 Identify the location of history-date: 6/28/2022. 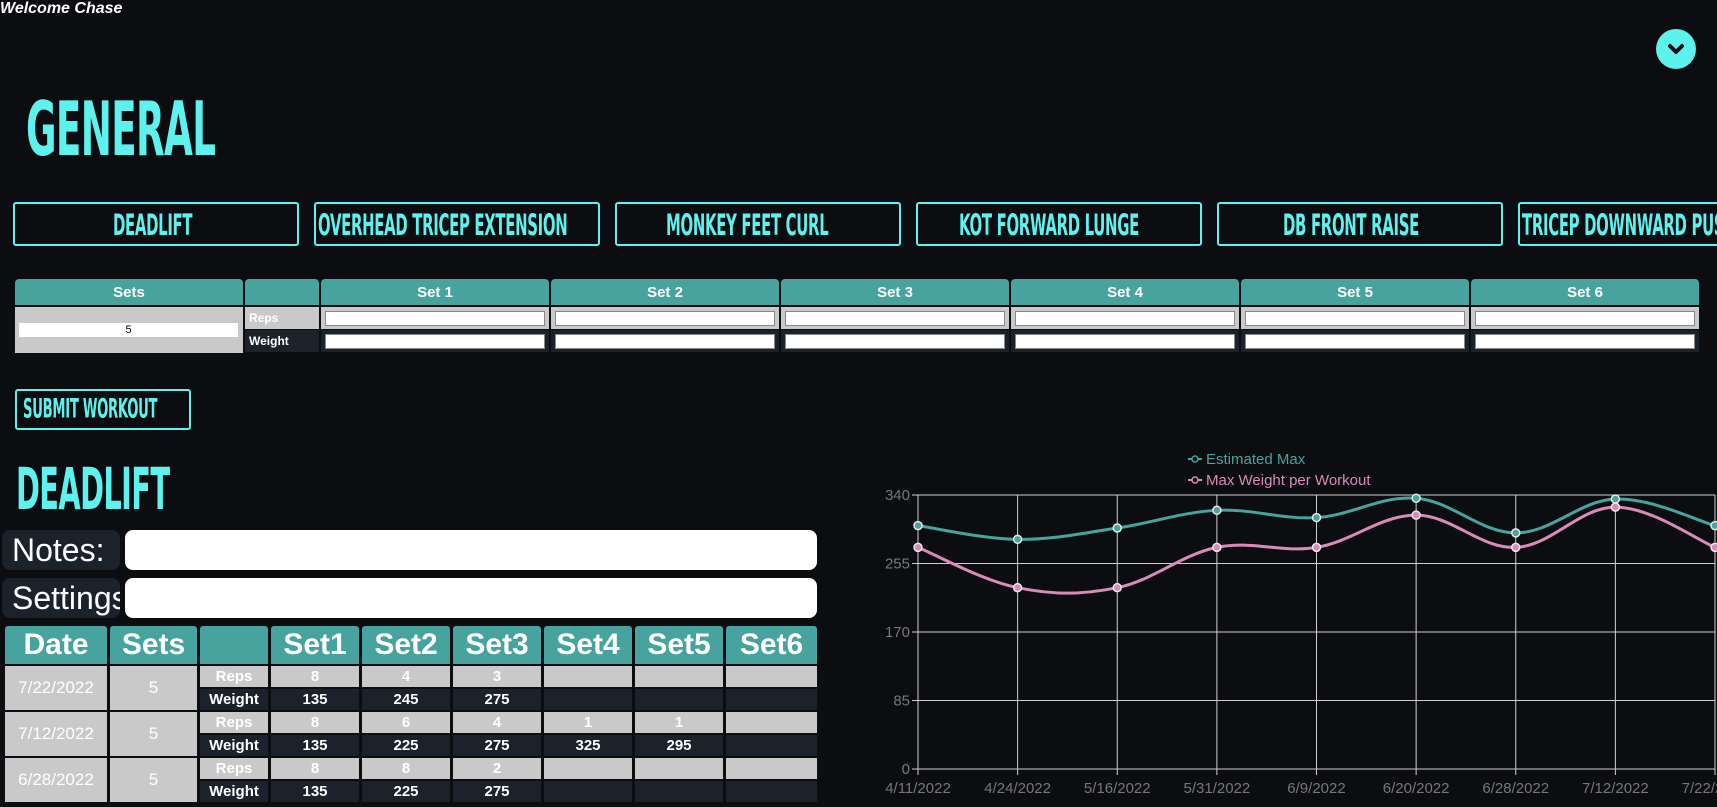
(56, 780).